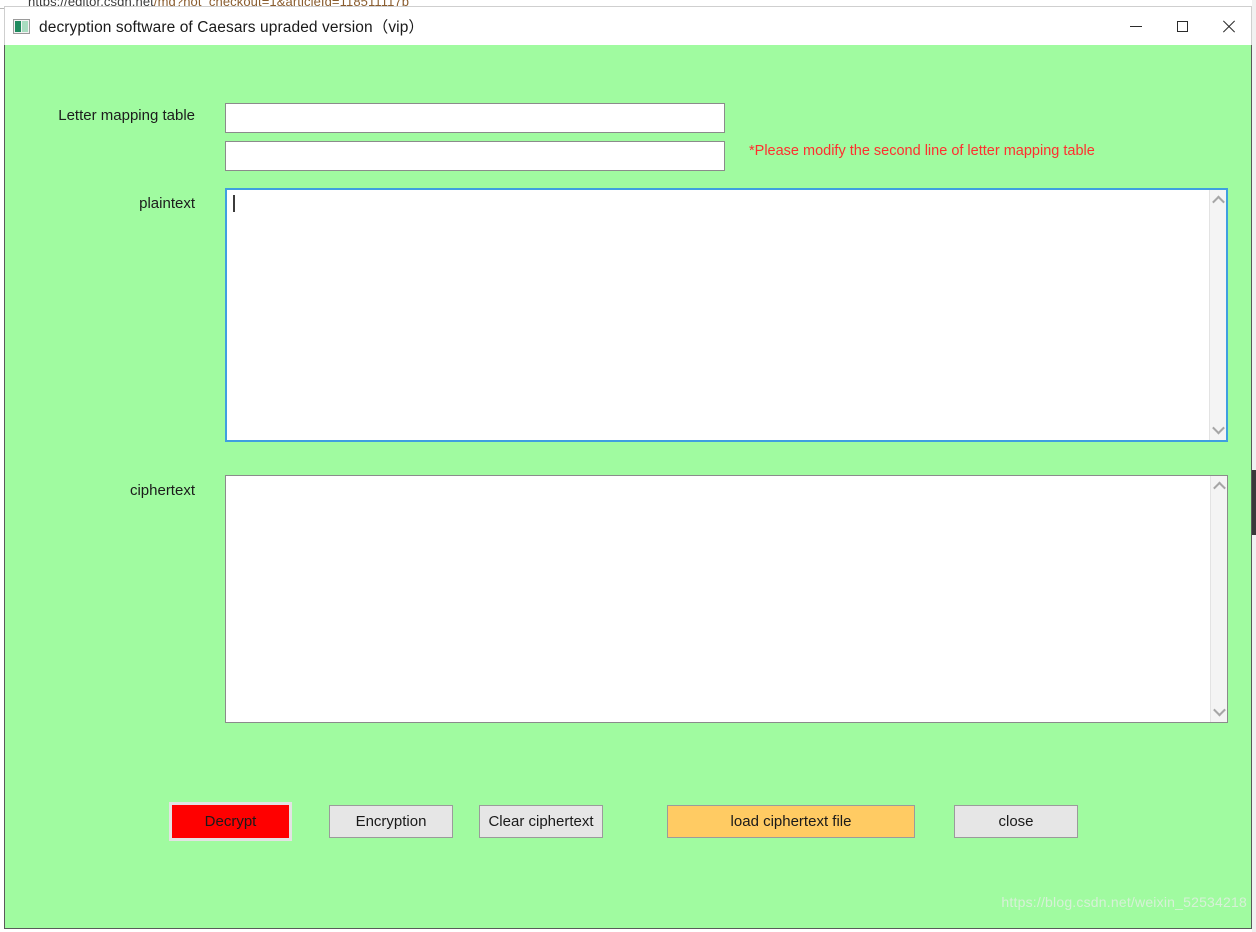  Describe the element at coordinates (391, 821) in the screenshot. I see `encryption-button: Encryption` at that location.